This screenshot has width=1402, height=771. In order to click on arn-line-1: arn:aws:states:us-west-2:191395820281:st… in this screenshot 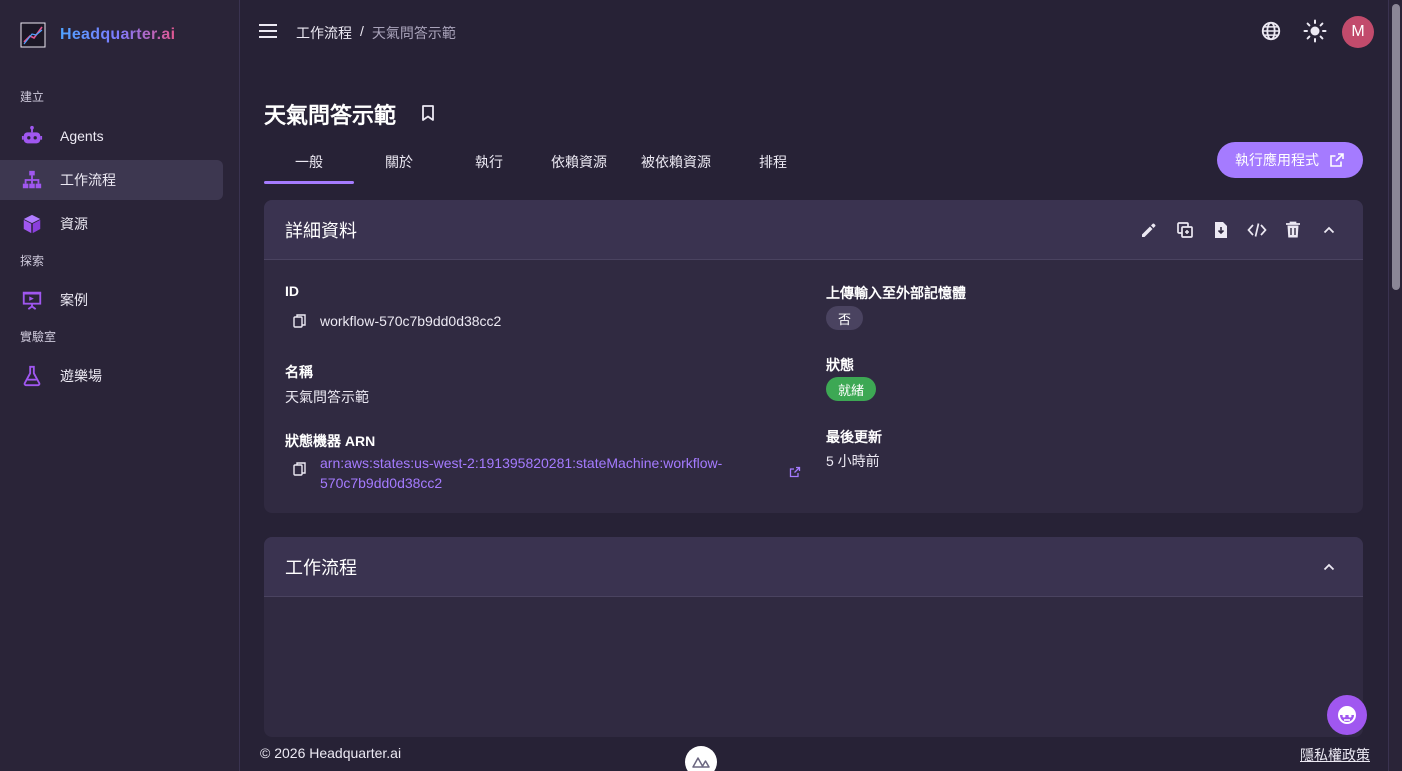, I will do `click(521, 463)`.